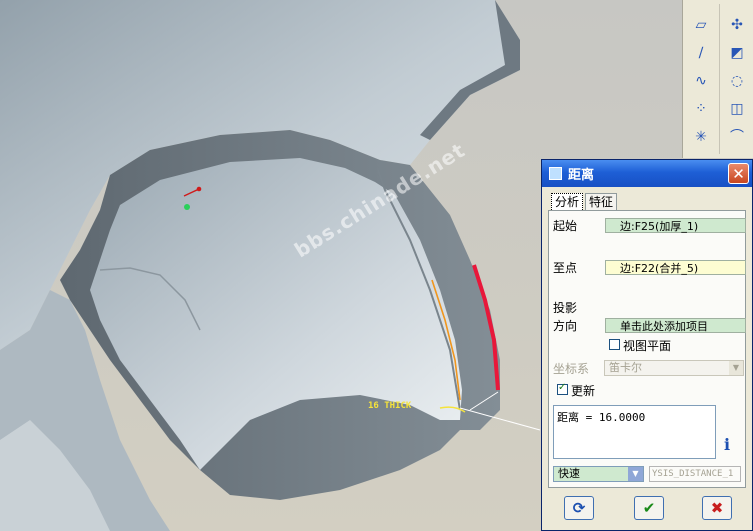 Image resolution: width=753 pixels, height=531 pixels. What do you see at coordinates (701, 81) in the screenshot?
I see `sketch-curve-icon: ∿` at bounding box center [701, 81].